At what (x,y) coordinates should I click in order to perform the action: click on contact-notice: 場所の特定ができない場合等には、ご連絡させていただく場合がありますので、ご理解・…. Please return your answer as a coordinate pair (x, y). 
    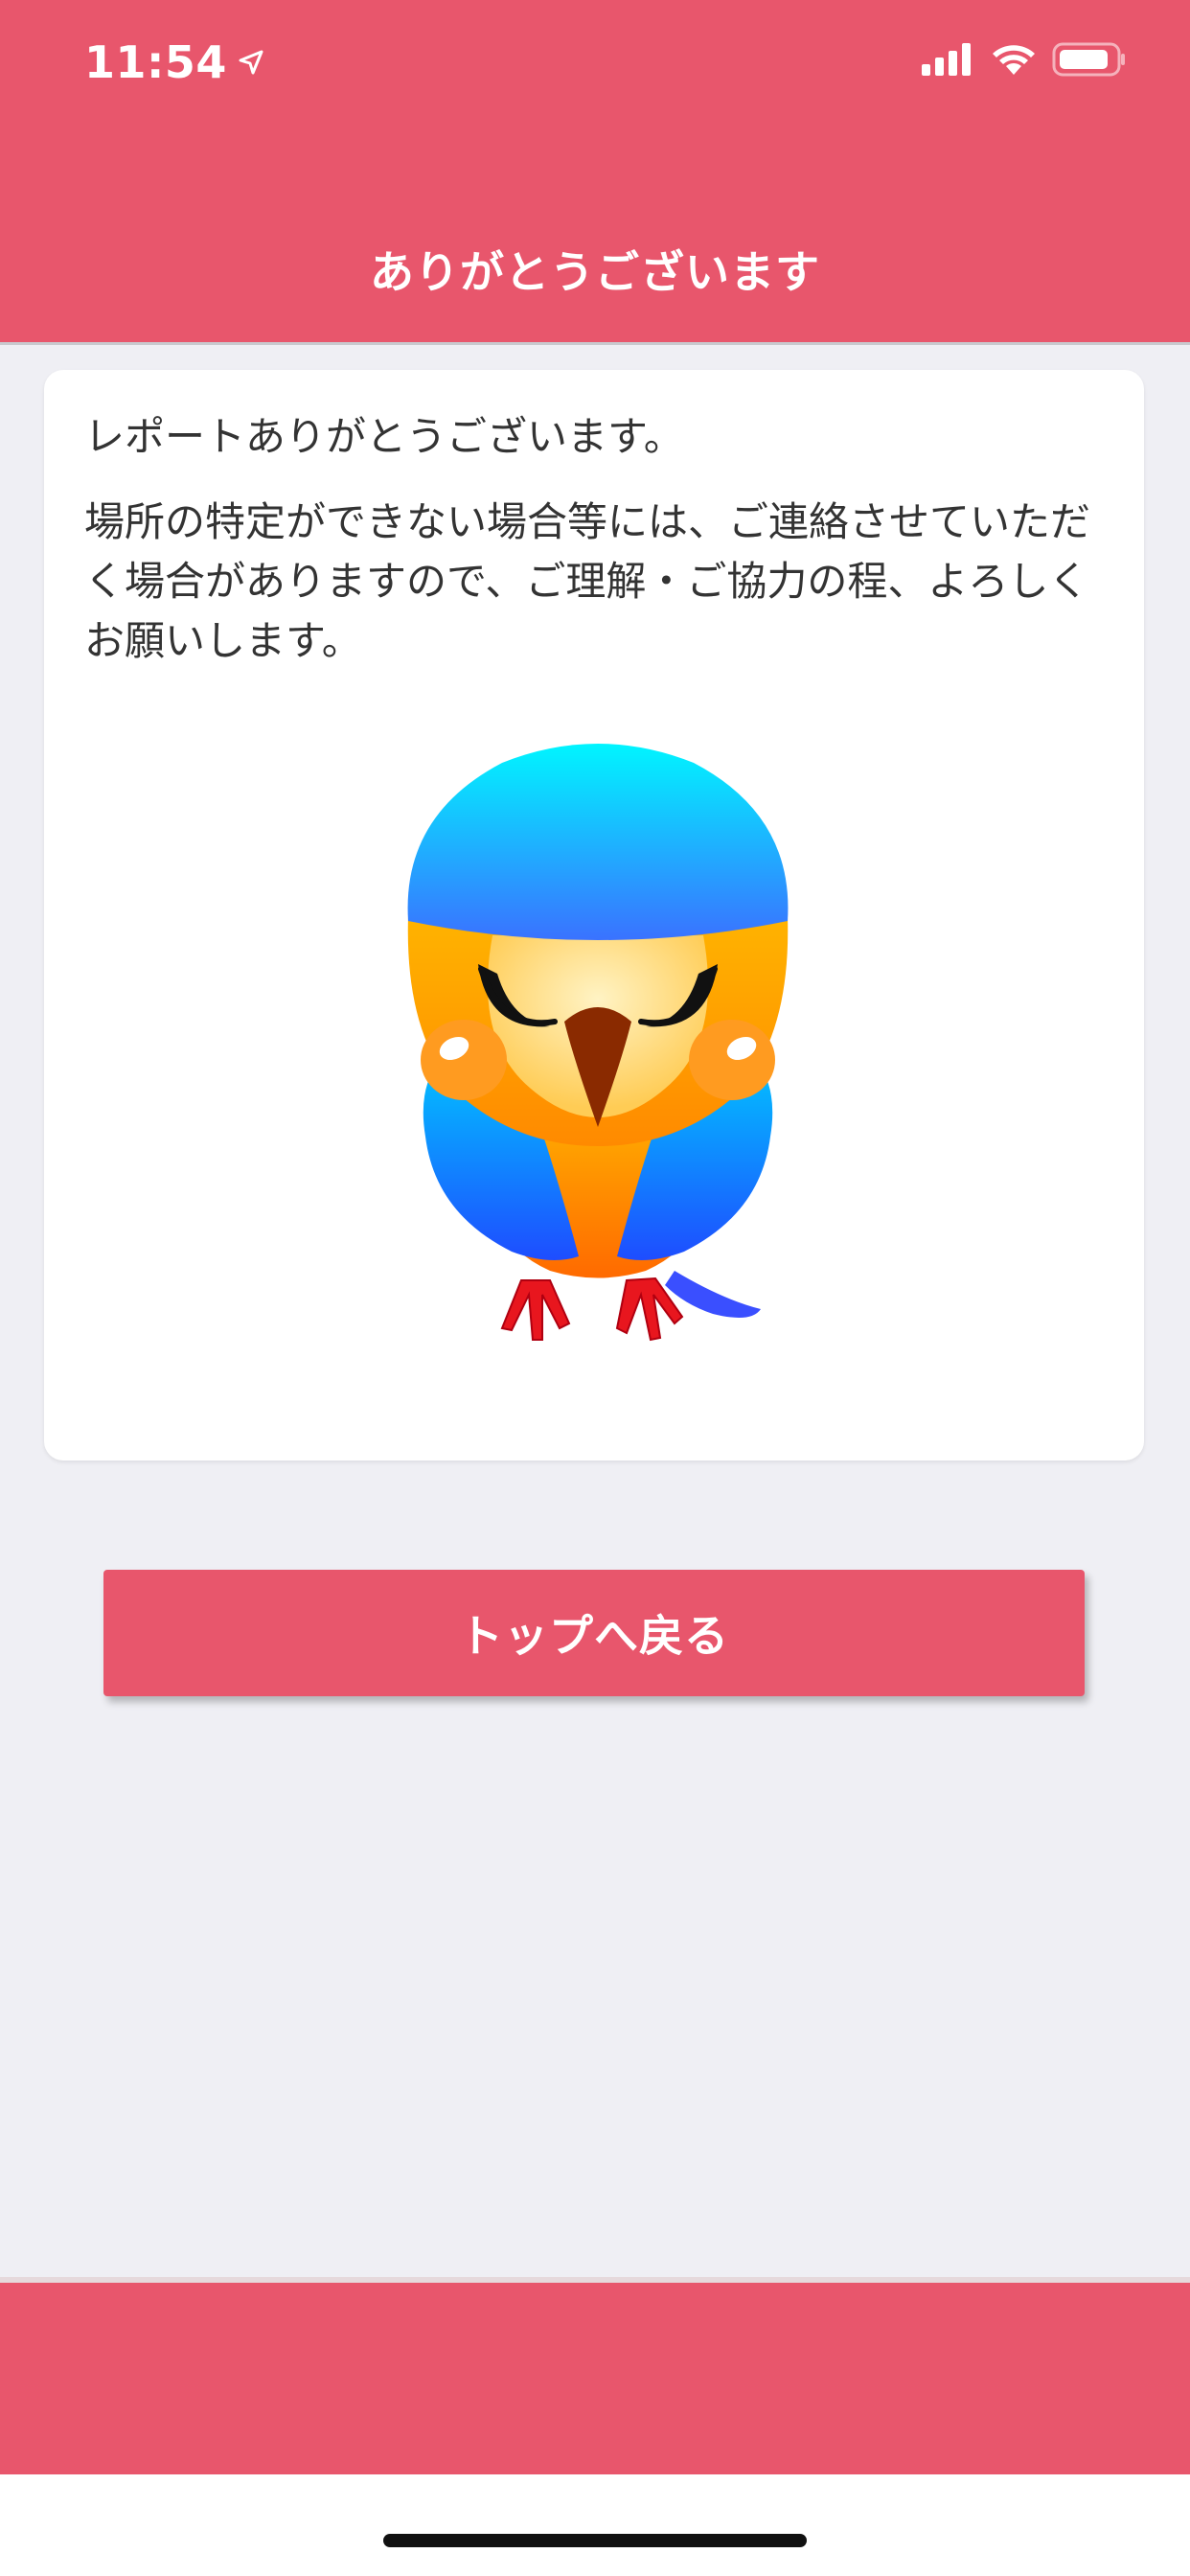
    Looking at the image, I should click on (588, 581).